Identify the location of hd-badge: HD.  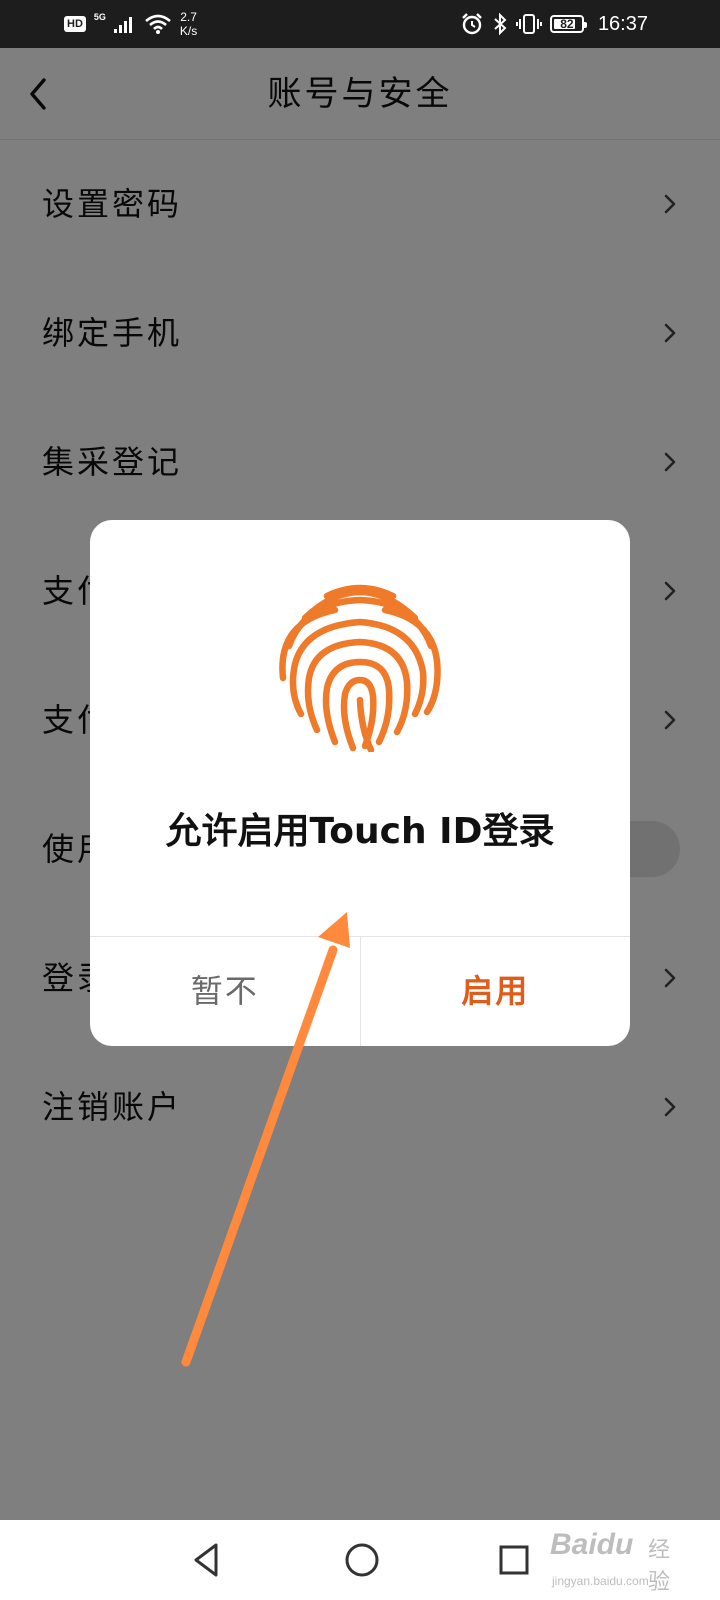
(75, 24).